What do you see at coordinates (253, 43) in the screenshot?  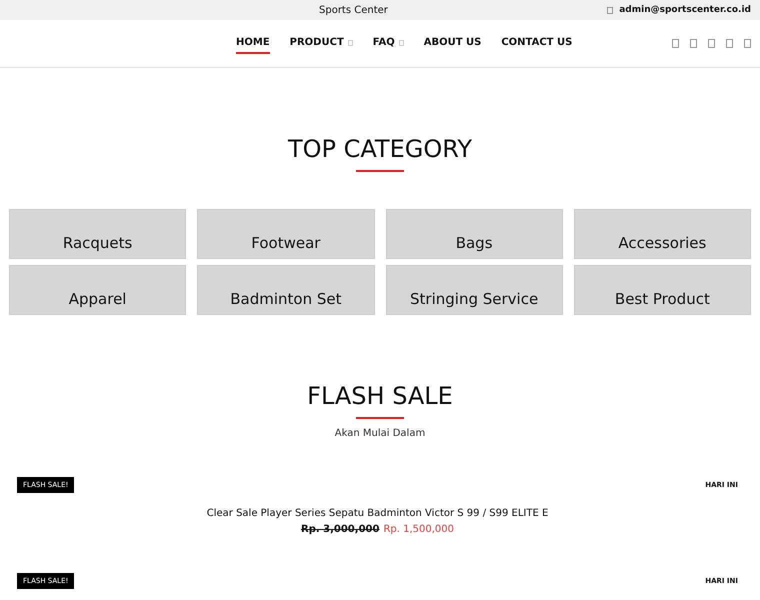 I see `nav-link: HOME` at bounding box center [253, 43].